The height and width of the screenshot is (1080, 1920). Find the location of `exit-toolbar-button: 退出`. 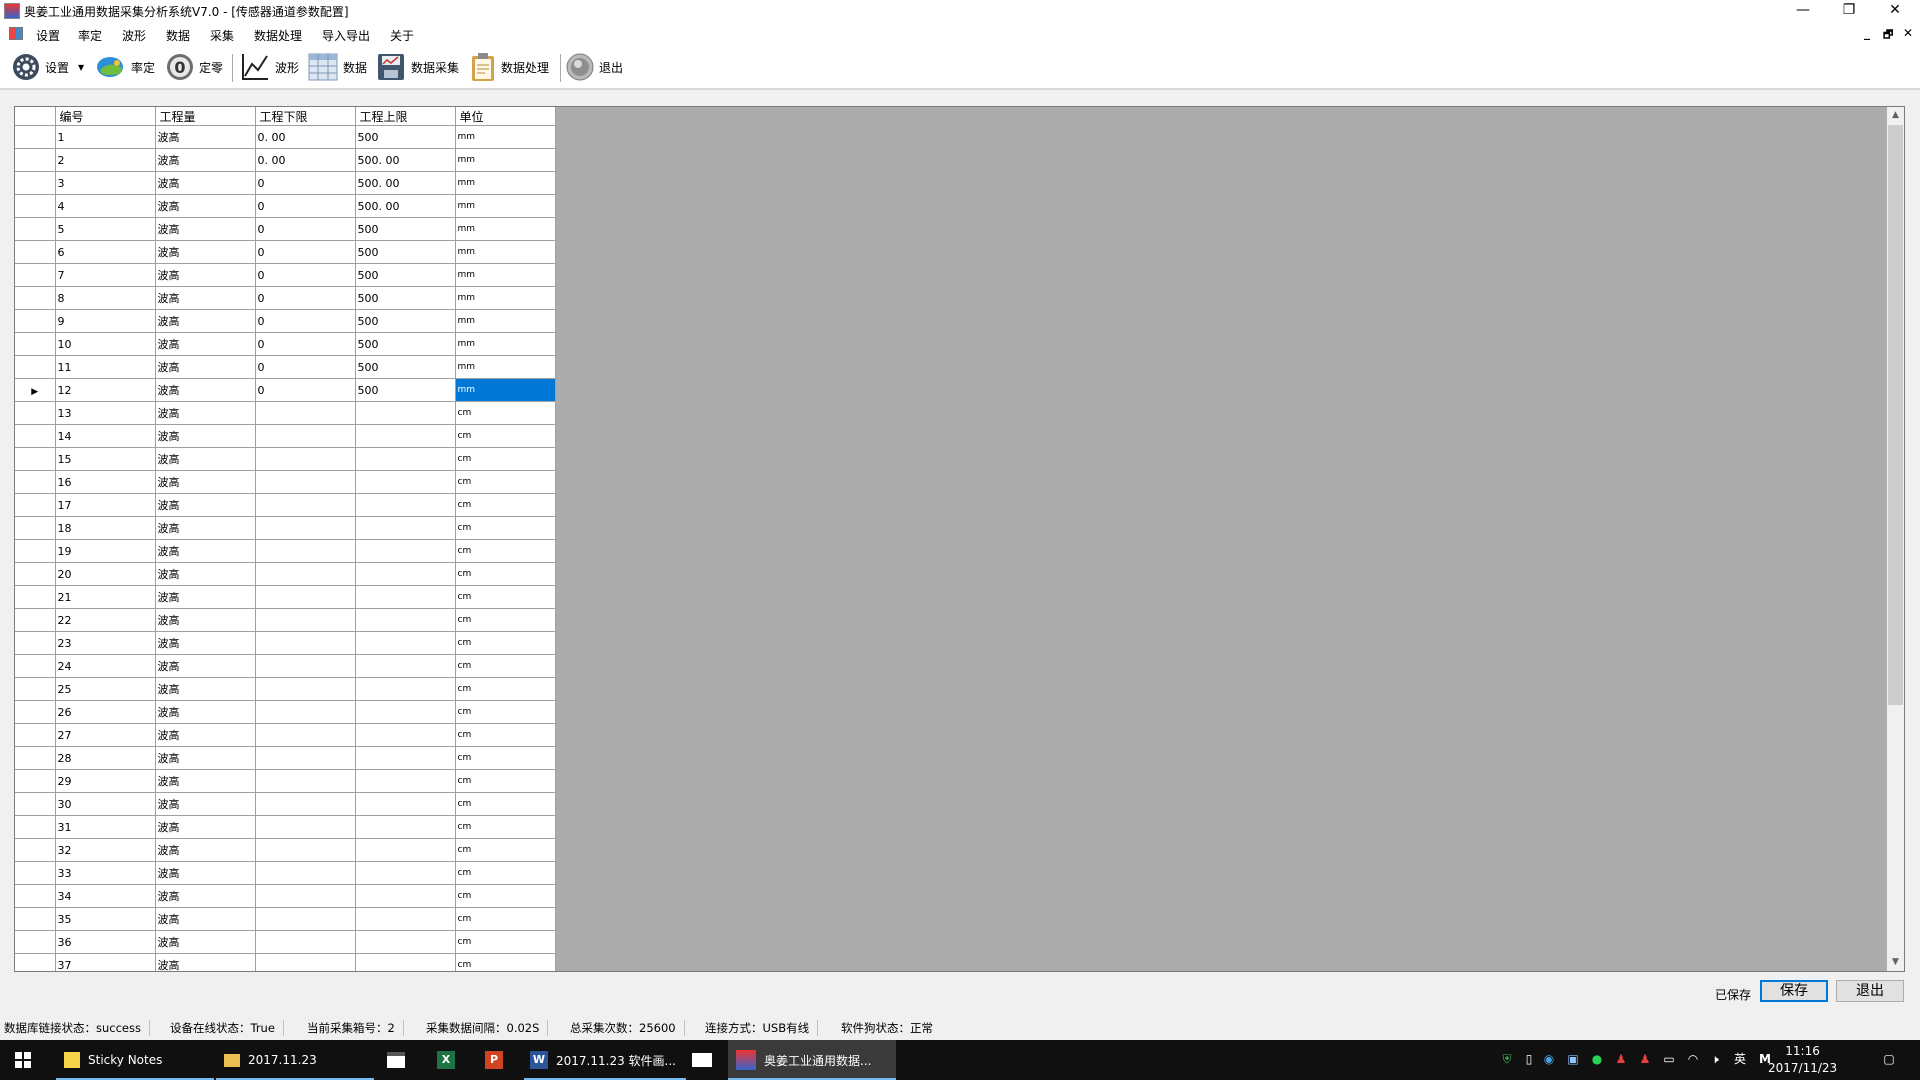

exit-toolbar-button: 退出 is located at coordinates (594, 67).